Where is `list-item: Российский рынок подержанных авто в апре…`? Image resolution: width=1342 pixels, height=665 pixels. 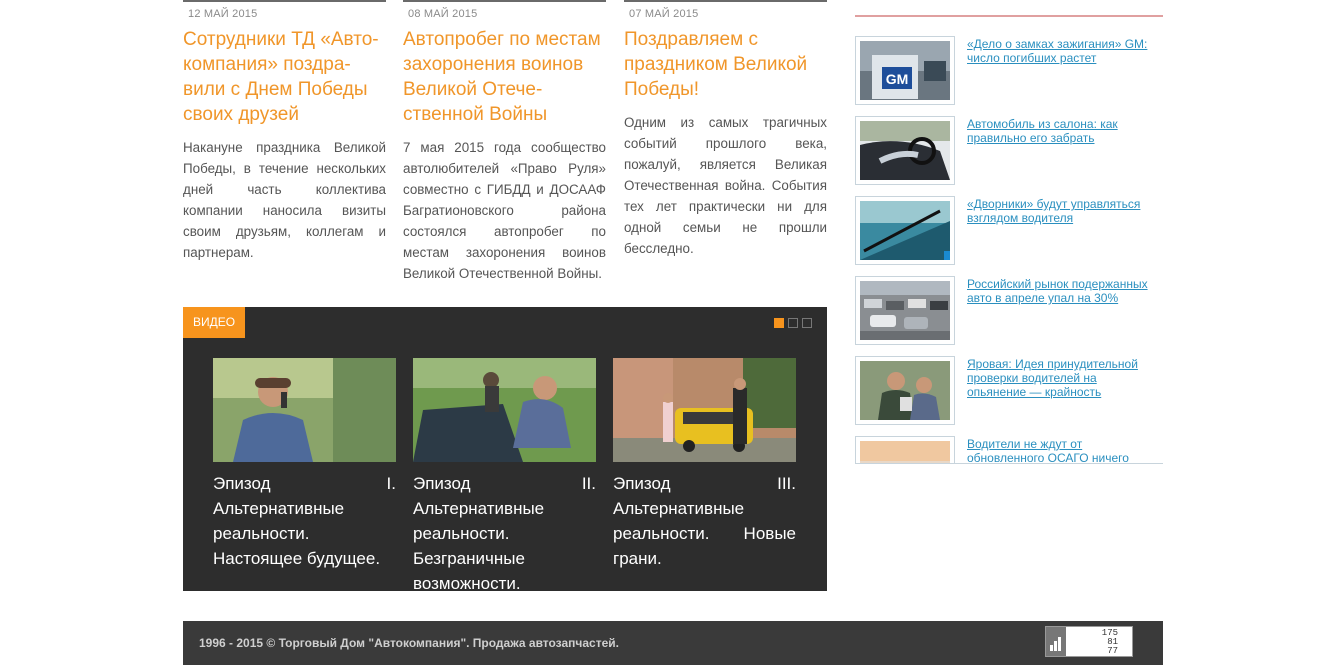
list-item: Российский рынок подержанных авто в апре… is located at coordinates (1009, 312).